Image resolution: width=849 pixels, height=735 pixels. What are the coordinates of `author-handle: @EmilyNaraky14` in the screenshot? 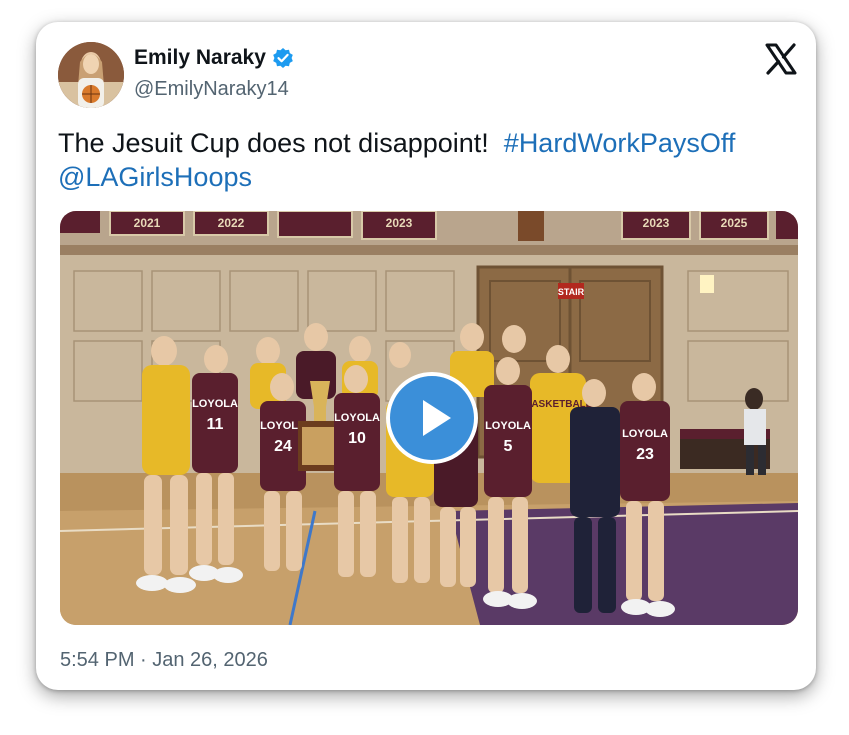 It's located at (211, 89).